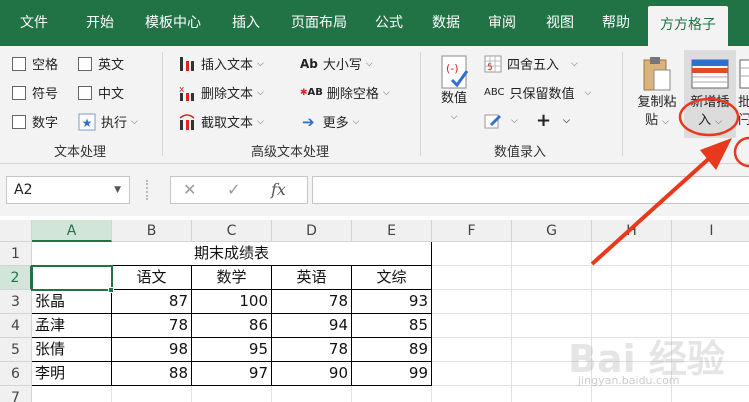 The width and height of the screenshot is (749, 402). I want to click on arrow-head-icon, so click(716, 154).